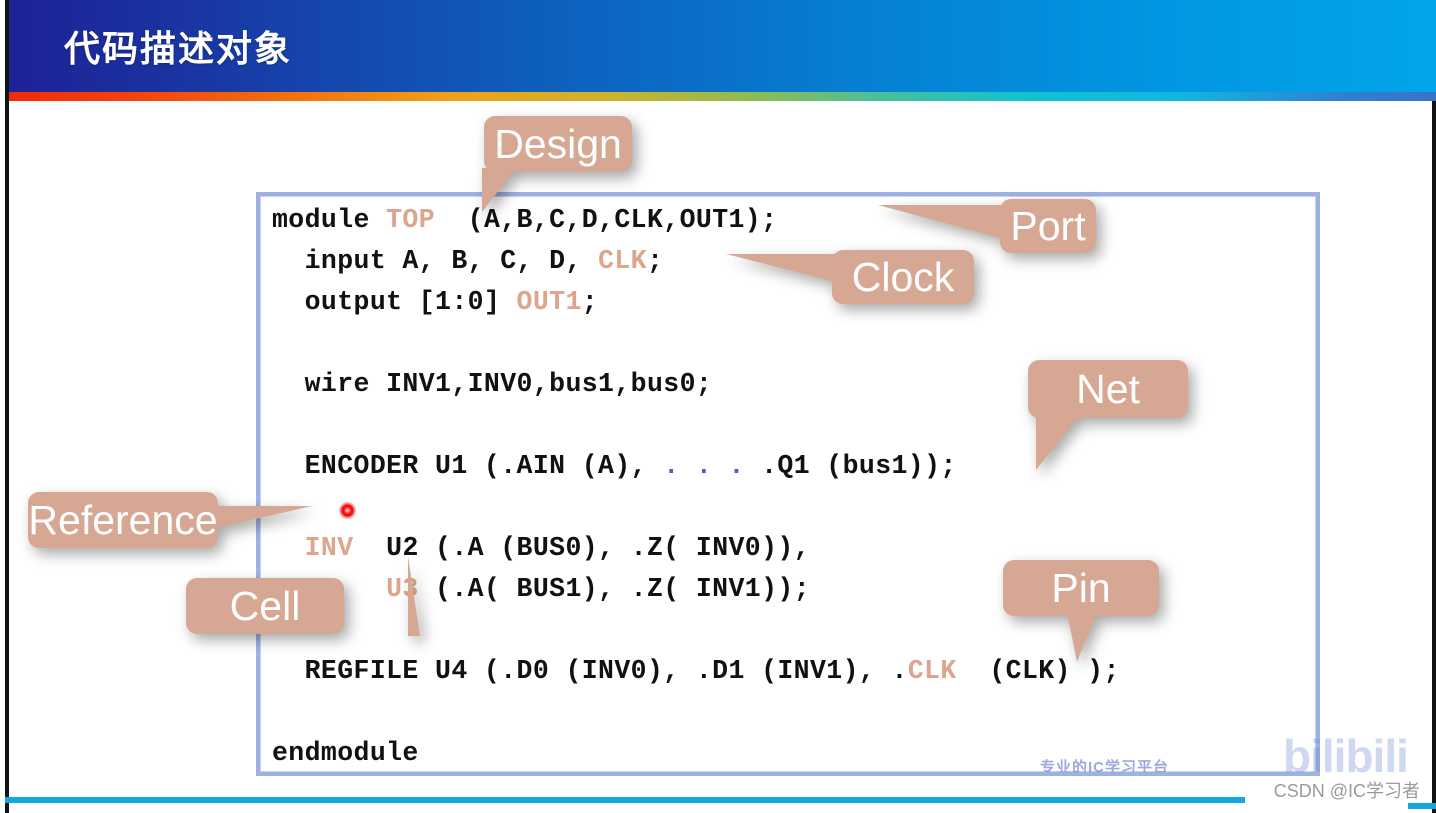 This screenshot has width=1436, height=813. What do you see at coordinates (7, 406) in the screenshot?
I see `slide-left-edge` at bounding box center [7, 406].